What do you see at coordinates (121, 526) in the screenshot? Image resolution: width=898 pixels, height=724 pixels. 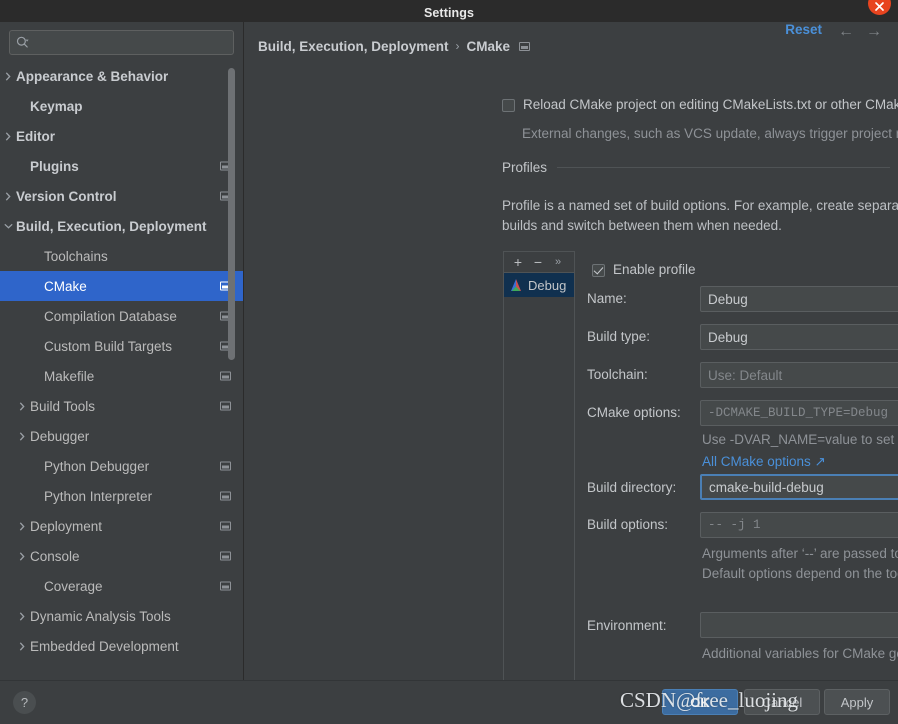 I see `sidebar-item-deployment: Deployment` at bounding box center [121, 526].